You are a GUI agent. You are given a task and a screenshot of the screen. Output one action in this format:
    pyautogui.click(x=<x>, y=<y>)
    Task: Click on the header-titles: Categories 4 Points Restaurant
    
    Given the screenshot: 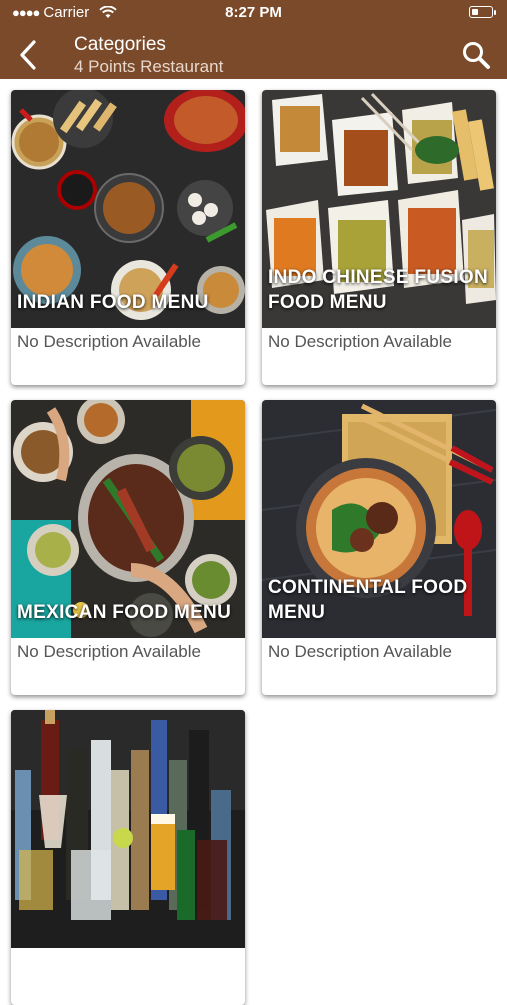 What is the action you would take?
    pyautogui.click(x=148, y=56)
    